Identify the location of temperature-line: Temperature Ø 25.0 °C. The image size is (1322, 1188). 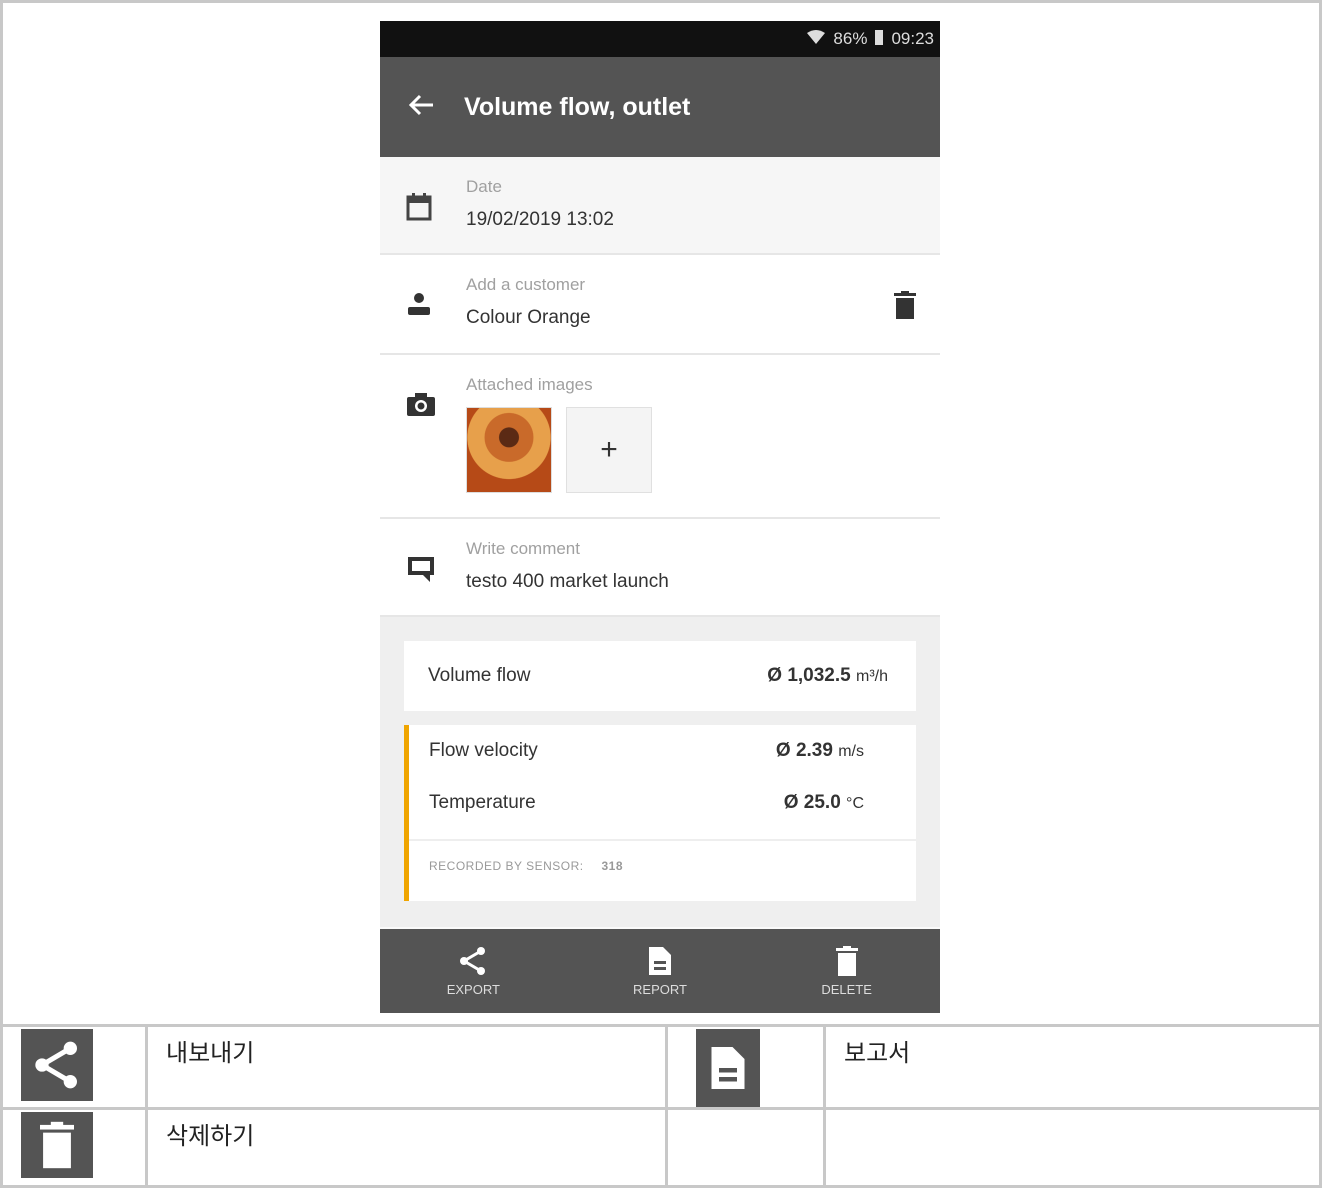
(662, 803).